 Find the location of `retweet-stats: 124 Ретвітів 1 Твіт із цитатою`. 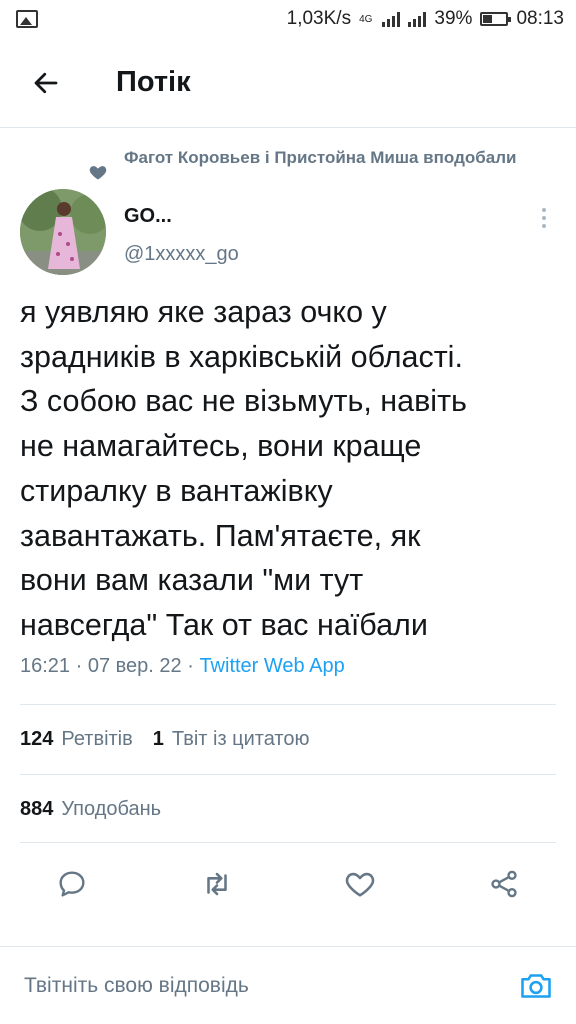

retweet-stats: 124 Ретвітів 1 Твіт із цитатою is located at coordinates (165, 739).